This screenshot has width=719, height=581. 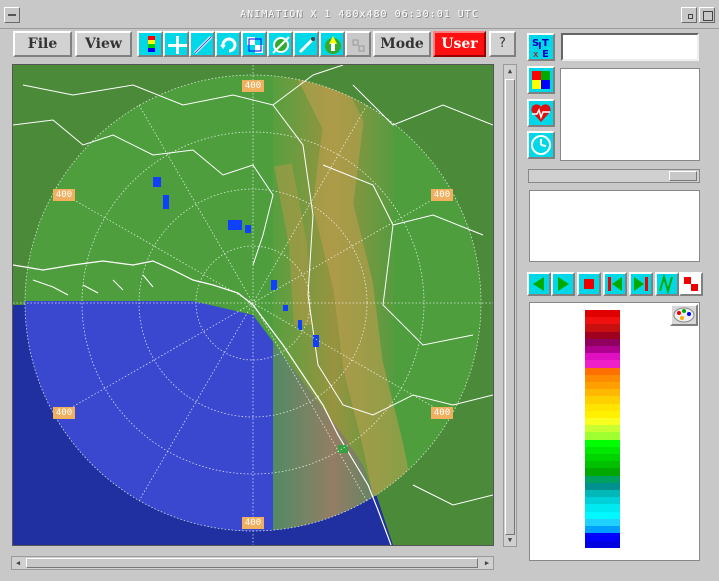 I want to click on palette-icon, so click(x=684, y=315).